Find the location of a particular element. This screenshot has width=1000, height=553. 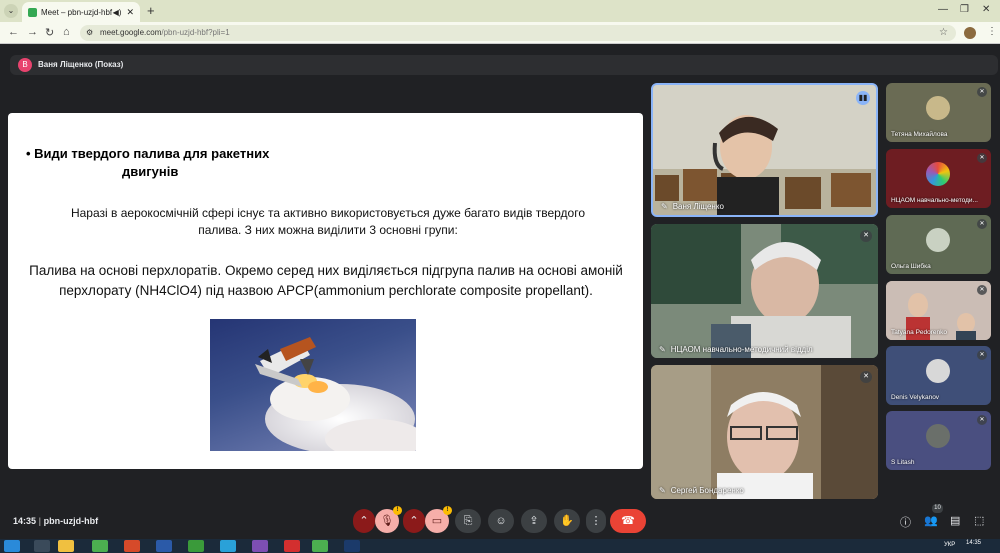

space-shuttle-launch-image is located at coordinates (313, 385).